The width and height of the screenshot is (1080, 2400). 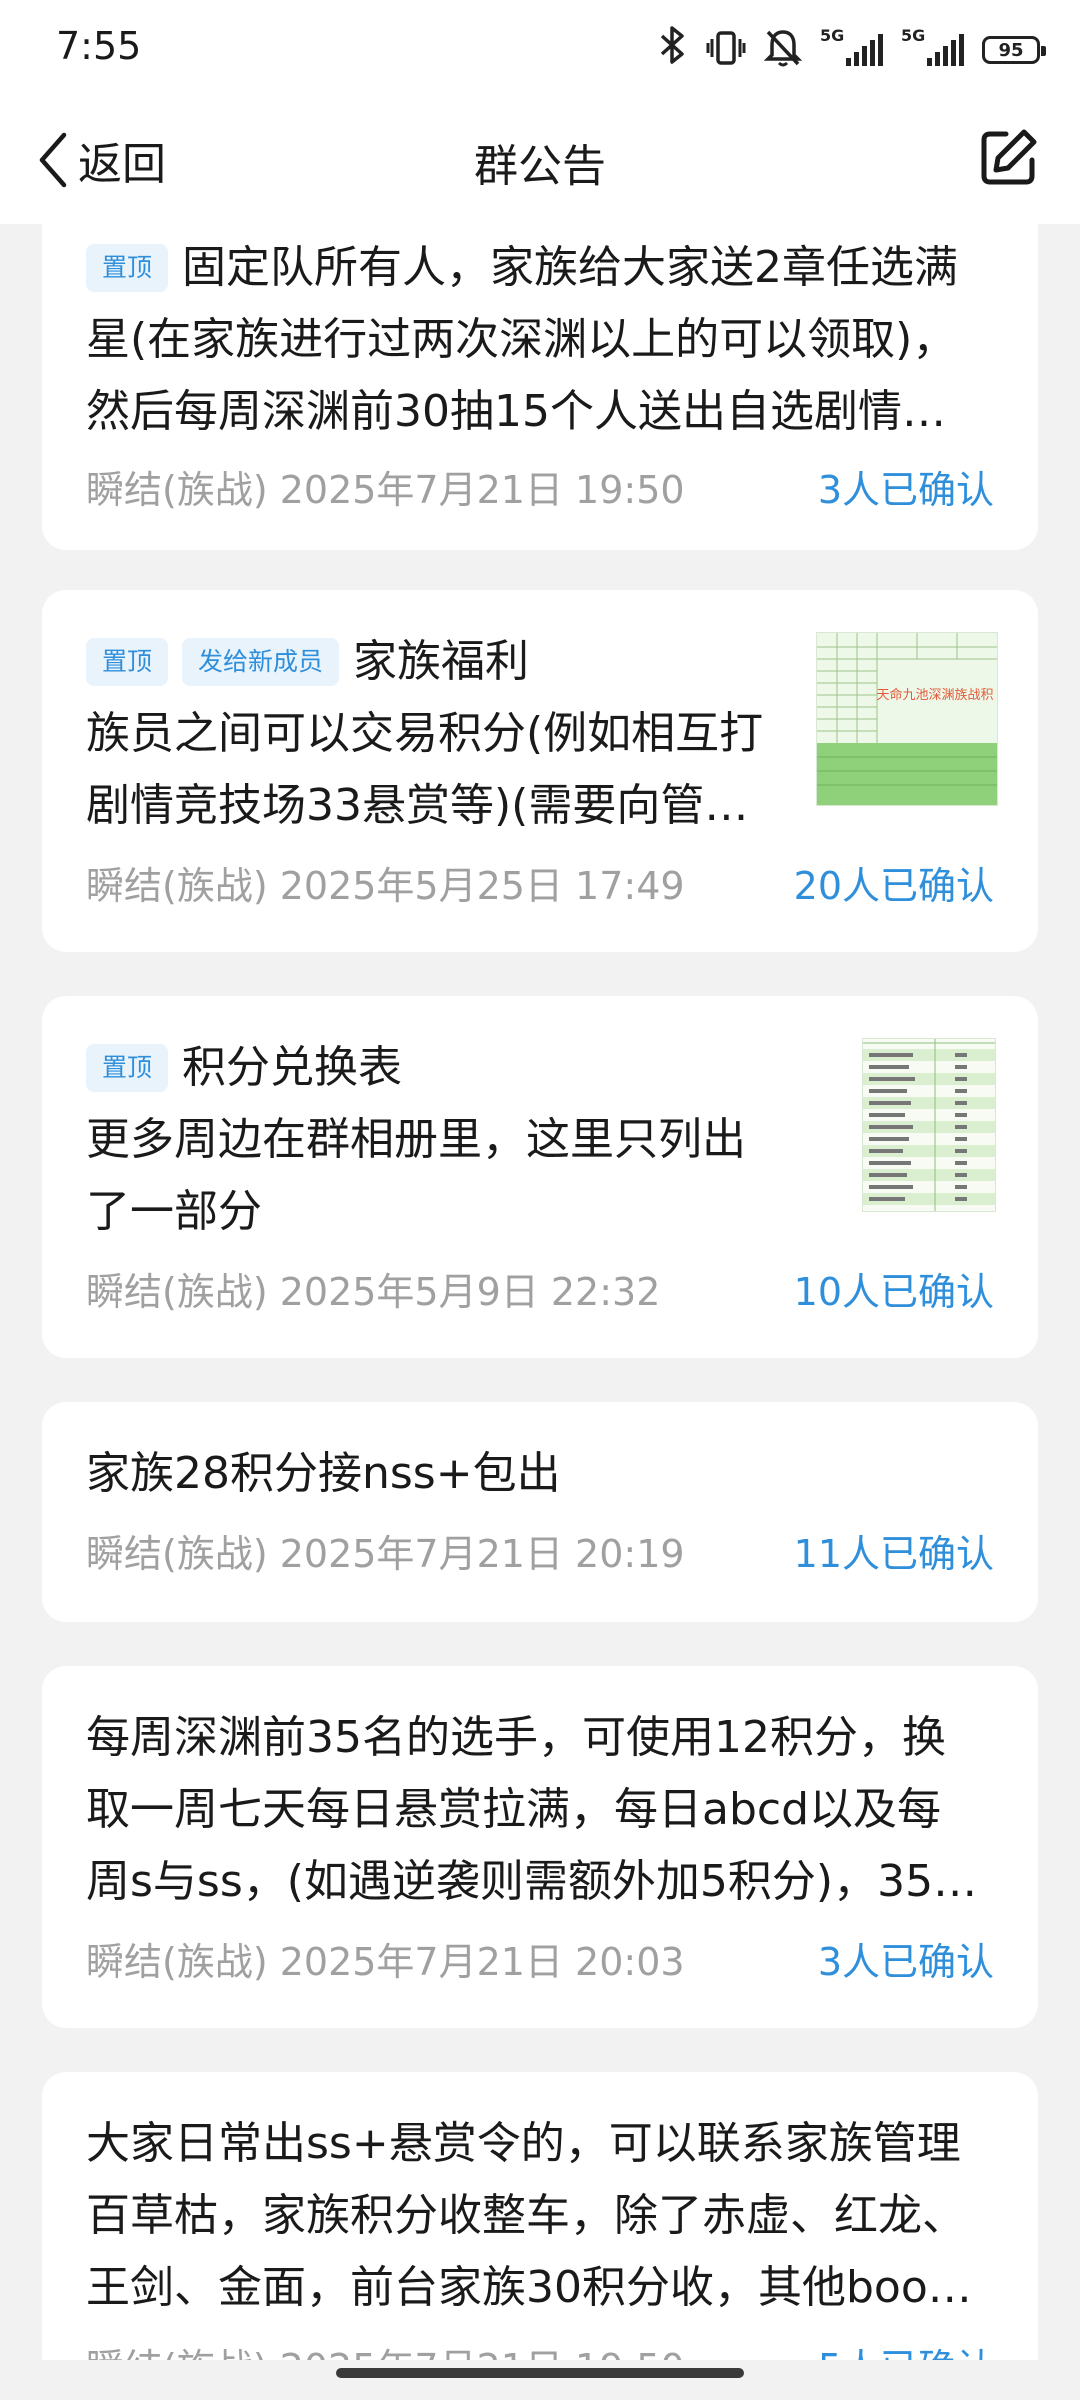 I want to click on announcement-line: 置顶 发给新成员 家族福利, so click(x=436, y=662).